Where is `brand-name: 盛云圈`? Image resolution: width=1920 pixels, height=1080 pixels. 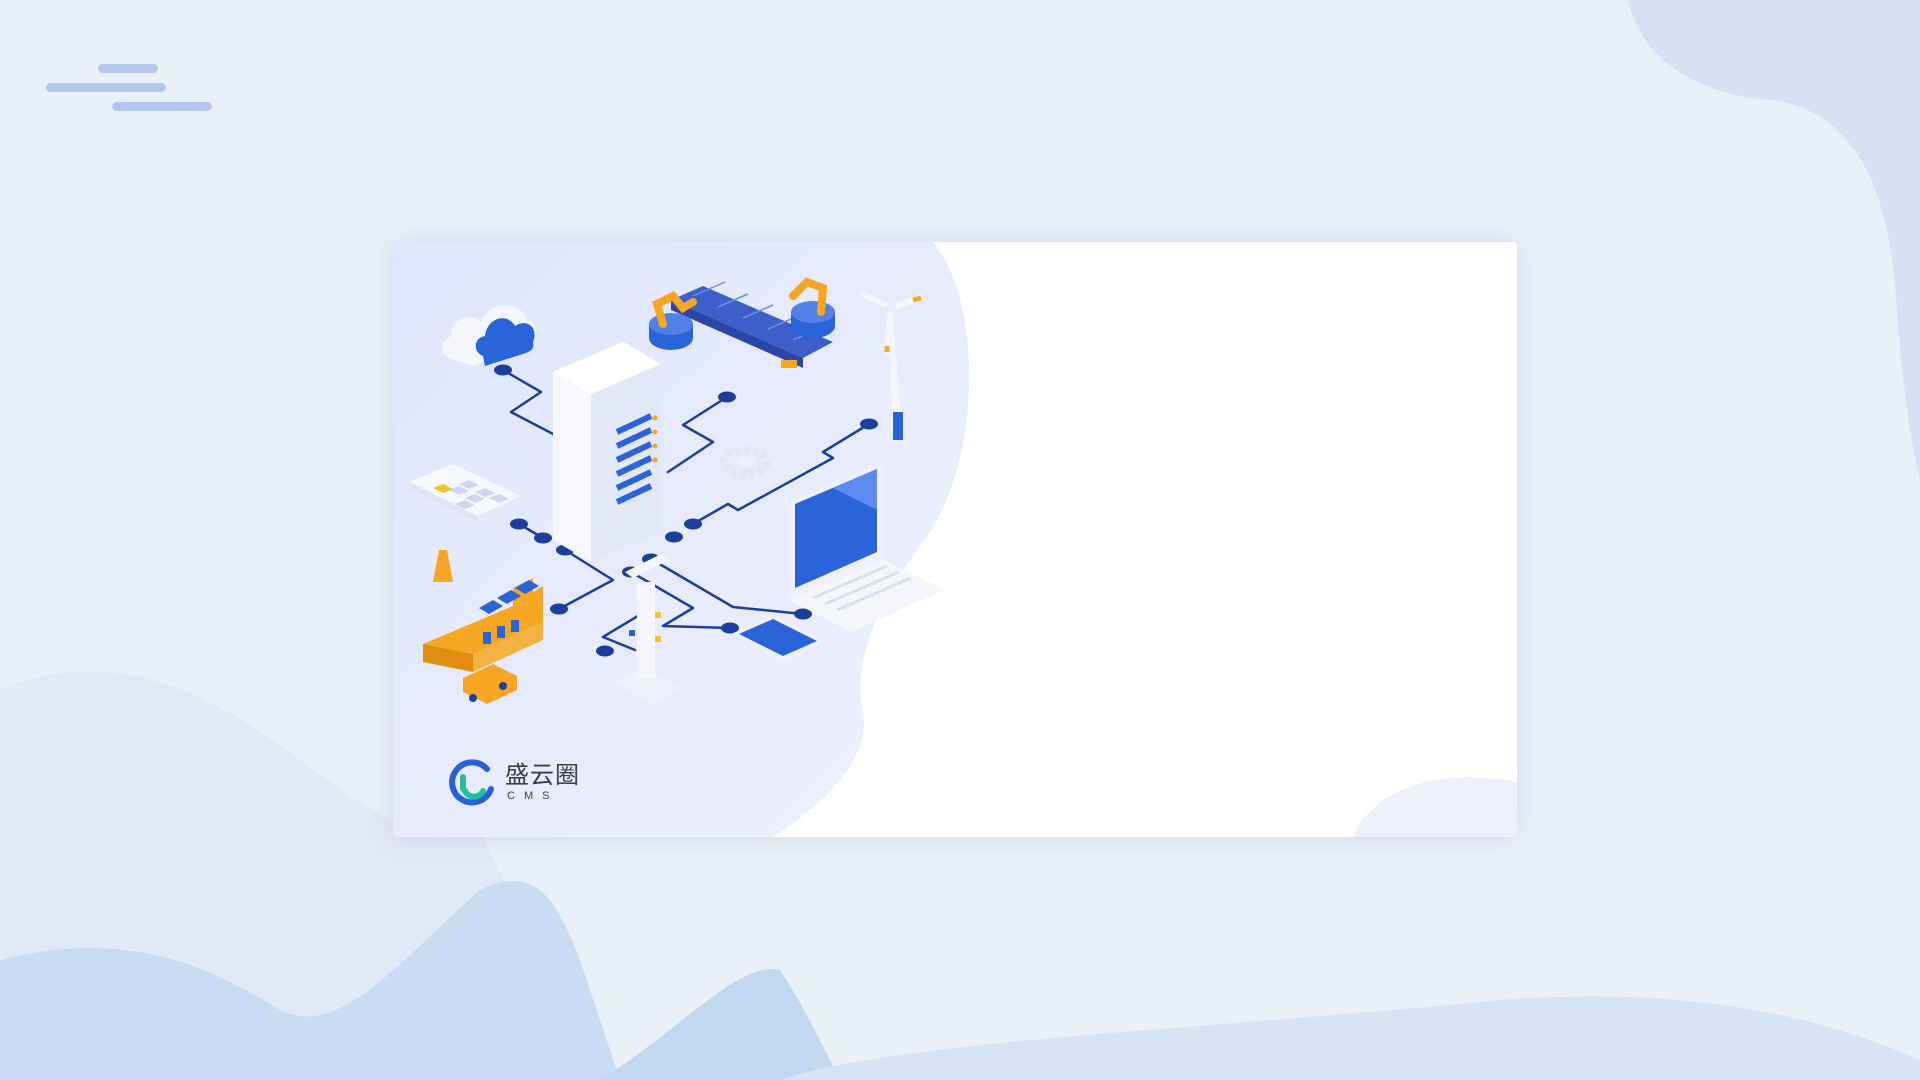
brand-name: 盛云圈 is located at coordinates (542, 774).